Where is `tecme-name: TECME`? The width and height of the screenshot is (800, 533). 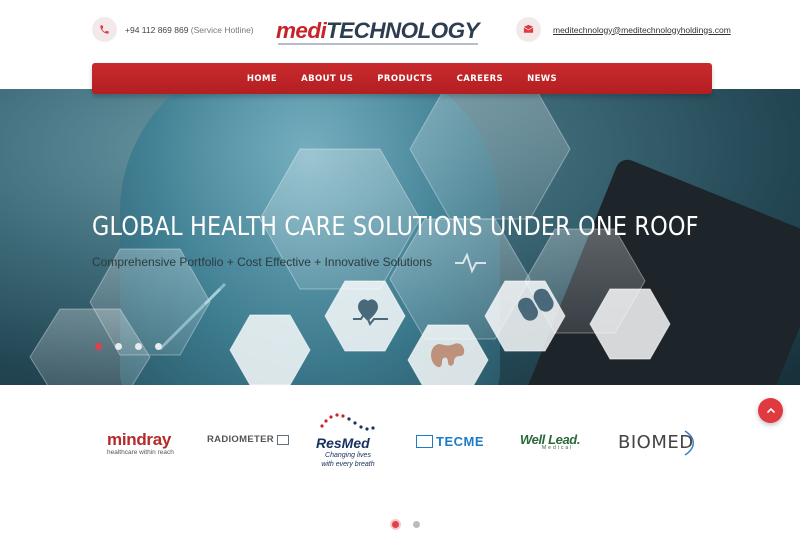
tecme-name: TECME is located at coordinates (460, 441).